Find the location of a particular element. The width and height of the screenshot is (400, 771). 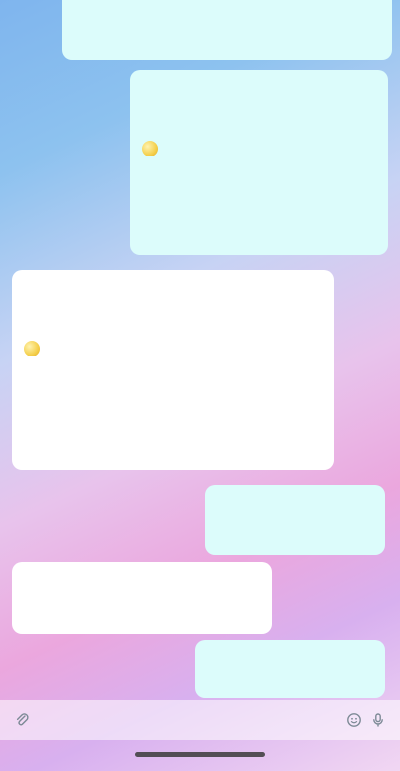

sticker-icon is located at coordinates (354, 720).